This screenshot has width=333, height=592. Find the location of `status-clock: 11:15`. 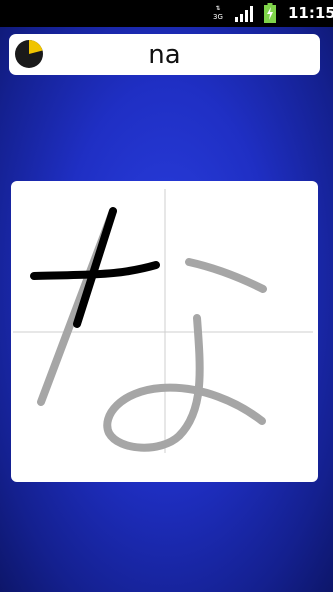

status-clock: 11:15 is located at coordinates (310, 13).